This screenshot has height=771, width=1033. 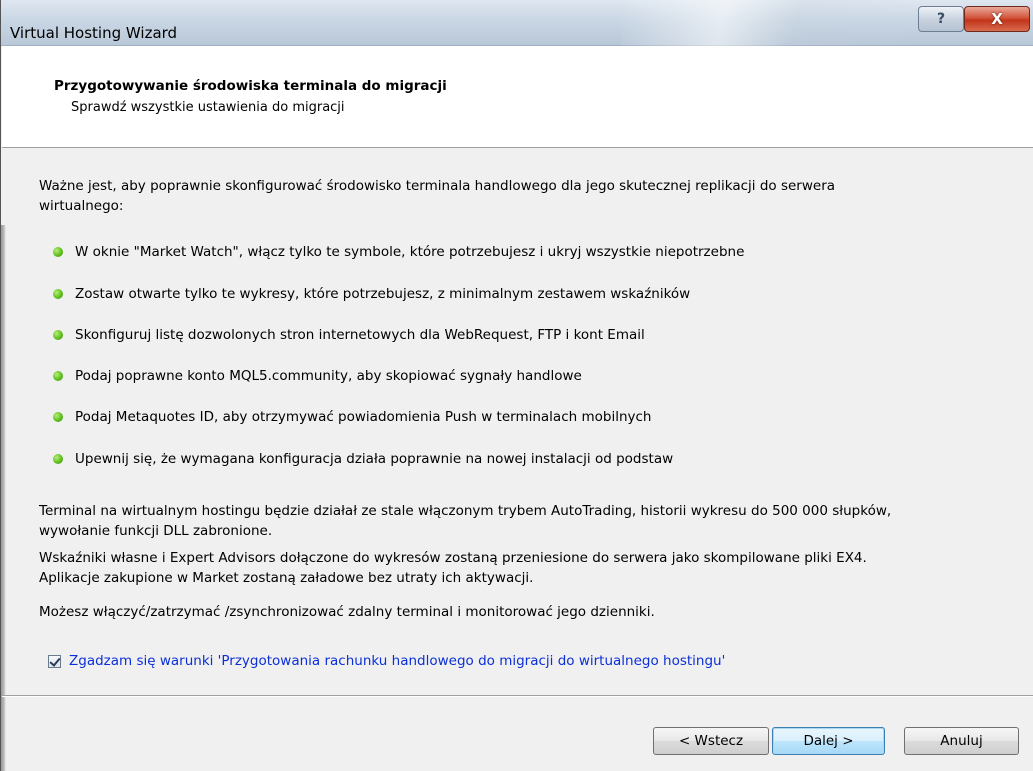 What do you see at coordinates (156, 531) in the screenshot?
I see `autotrading-note-line-2: wywołanie funkcji DLL zabronione.` at bounding box center [156, 531].